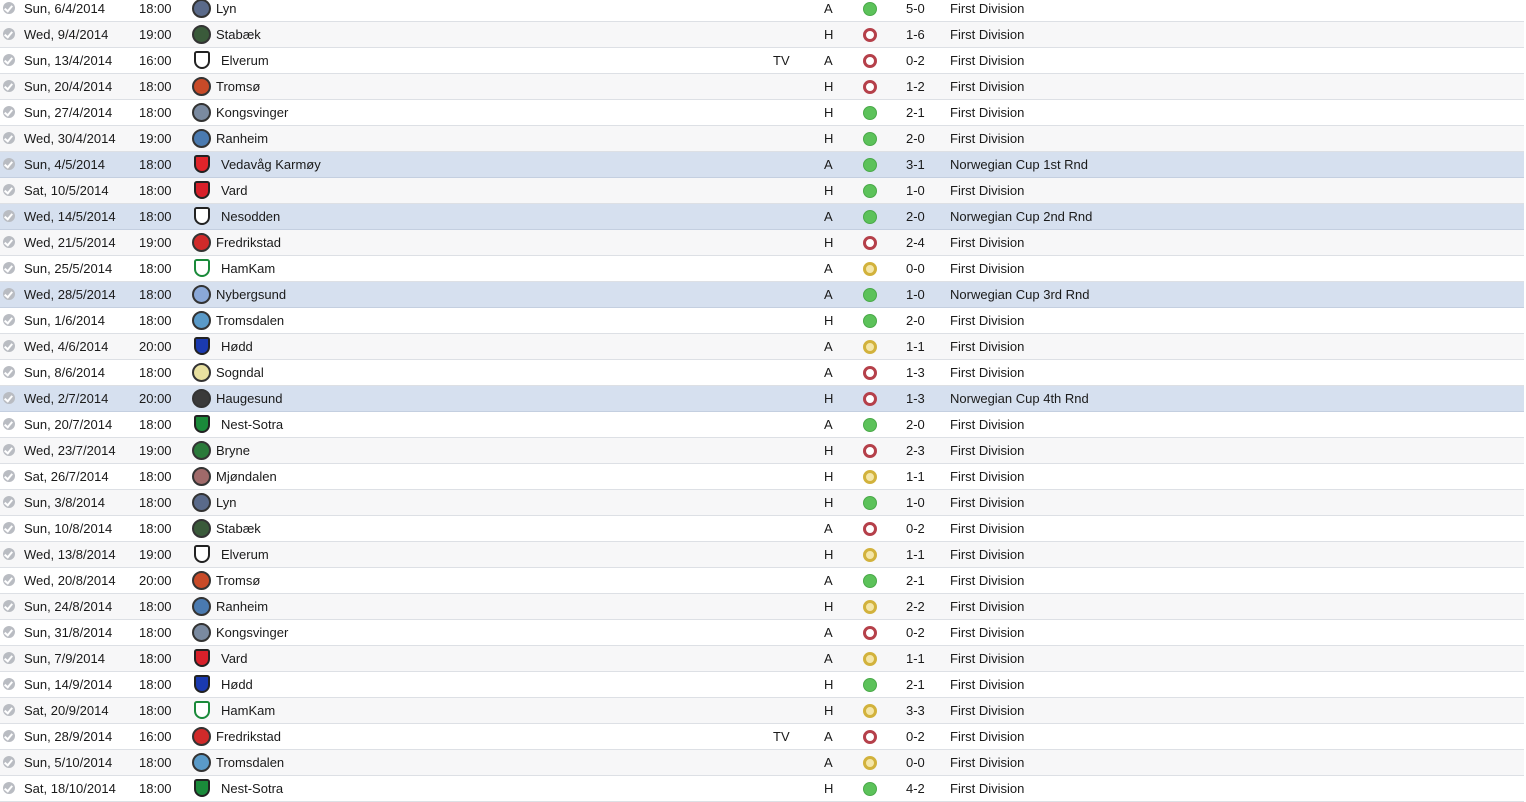 The width and height of the screenshot is (1526, 802). What do you see at coordinates (1200, 398) in the screenshot?
I see `competition-link: Norwegian Cup 4th Rnd` at bounding box center [1200, 398].